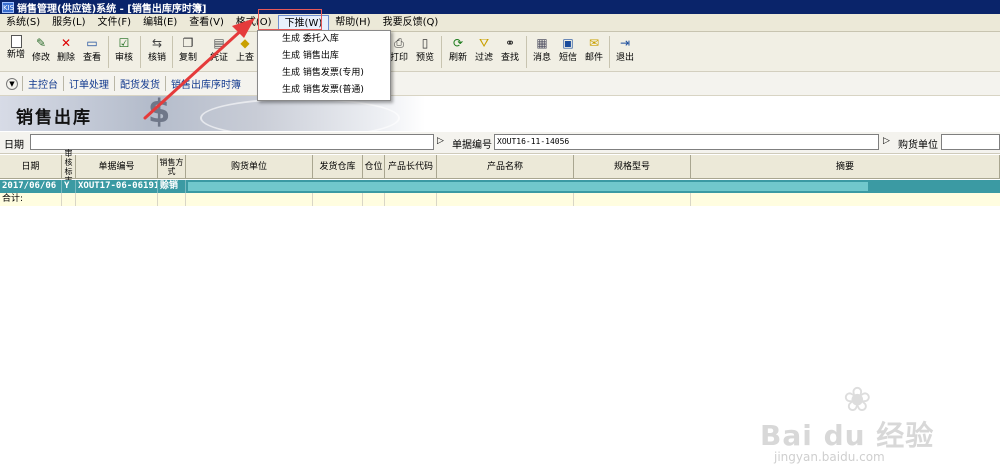 The image size is (1000, 468). I want to click on menu-item-generate-consign-in: 生成 委托入库, so click(324, 39).